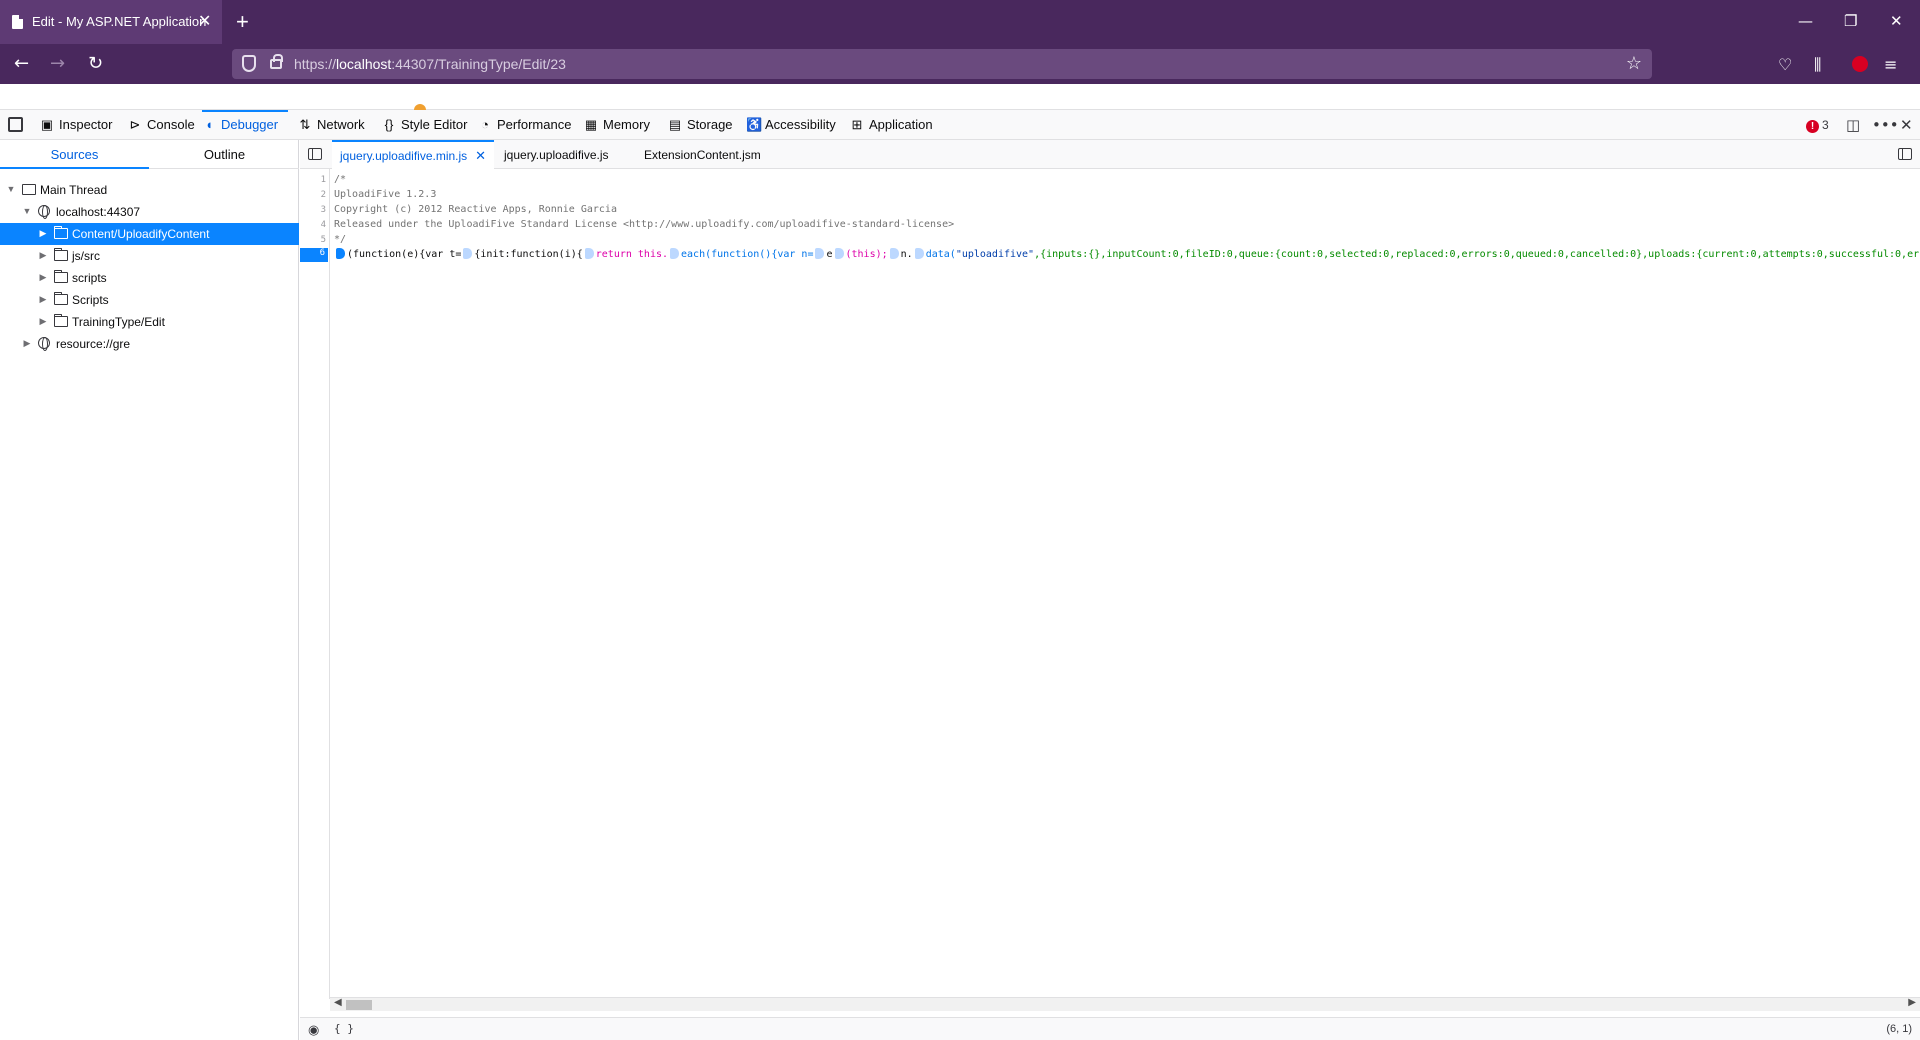  Describe the element at coordinates (149, 344) in the screenshot. I see `tree-node-resource-gre: ▶ resource://gre` at that location.